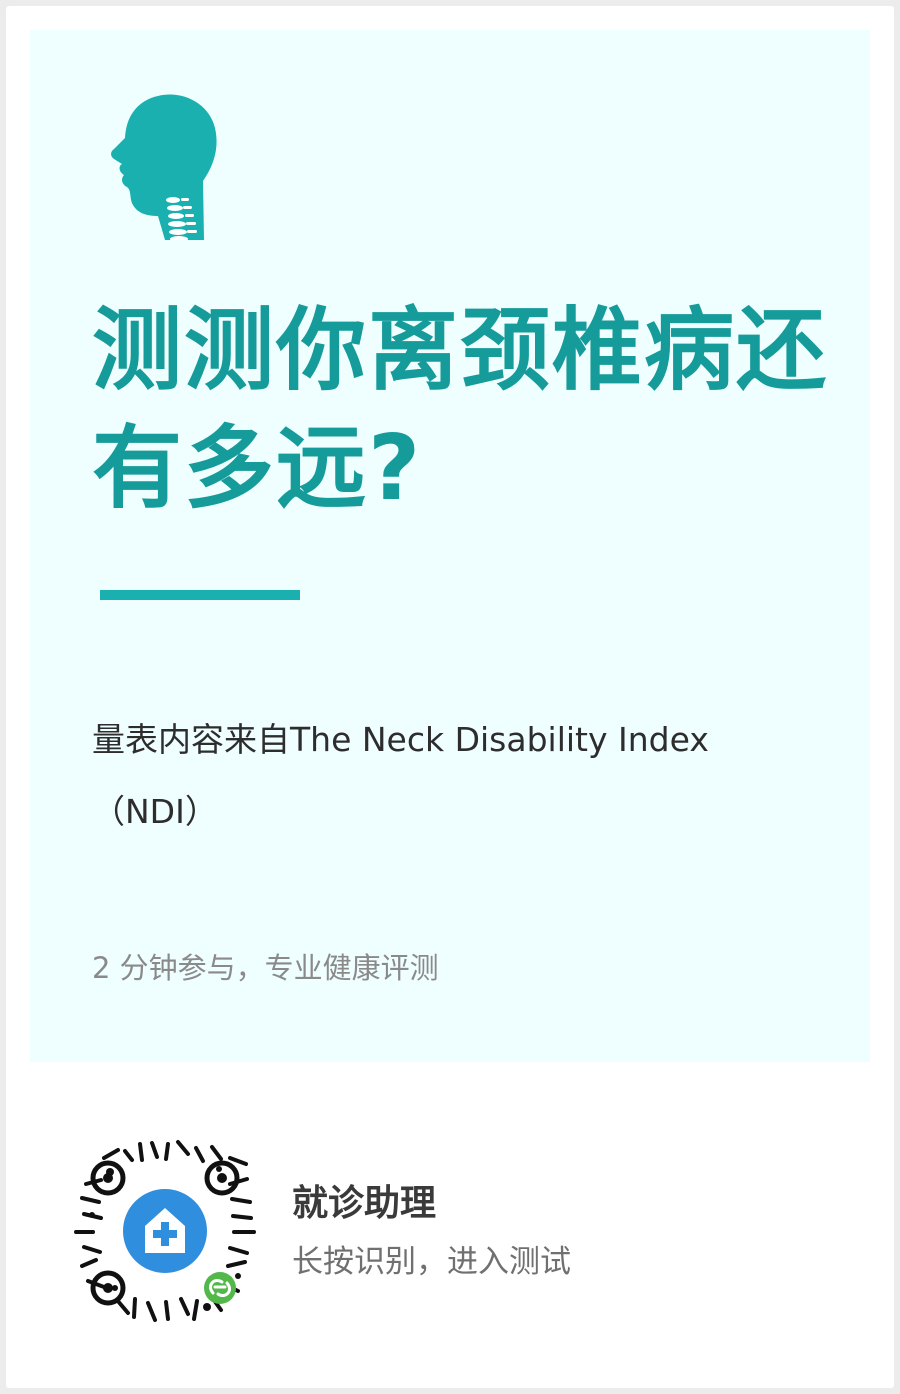  Describe the element at coordinates (200, 595) in the screenshot. I see `title-divider` at that location.